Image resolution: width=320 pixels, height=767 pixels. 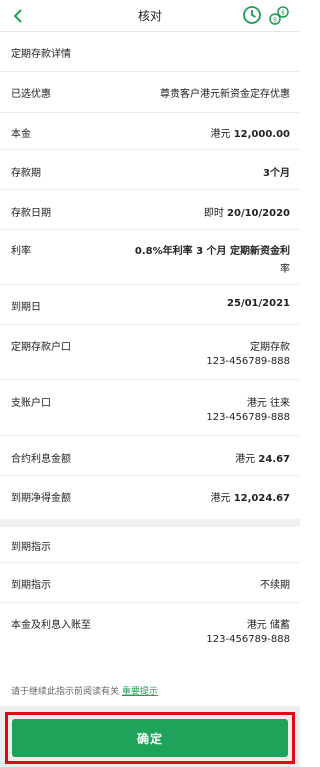 I want to click on debit-account-row: 支账户口 港元 往来 123-456789-888, so click(x=150, y=408).